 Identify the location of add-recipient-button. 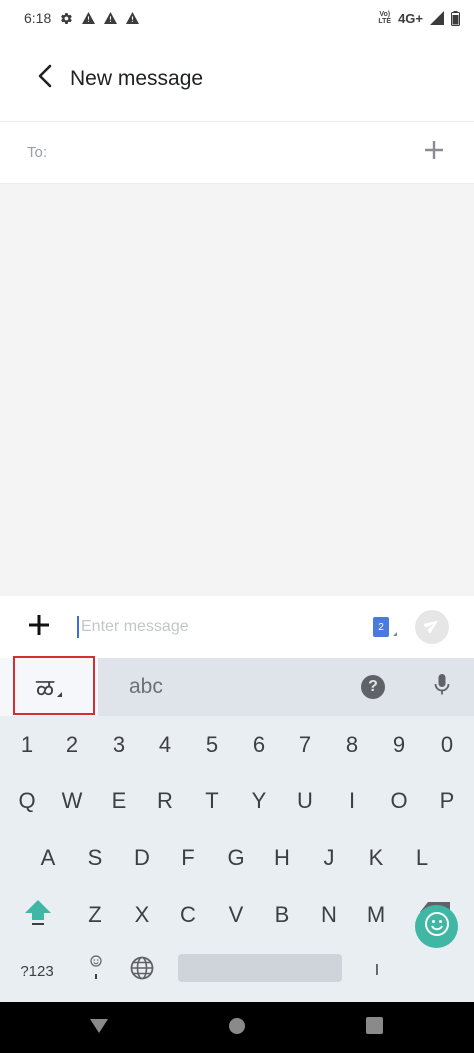
(434, 153).